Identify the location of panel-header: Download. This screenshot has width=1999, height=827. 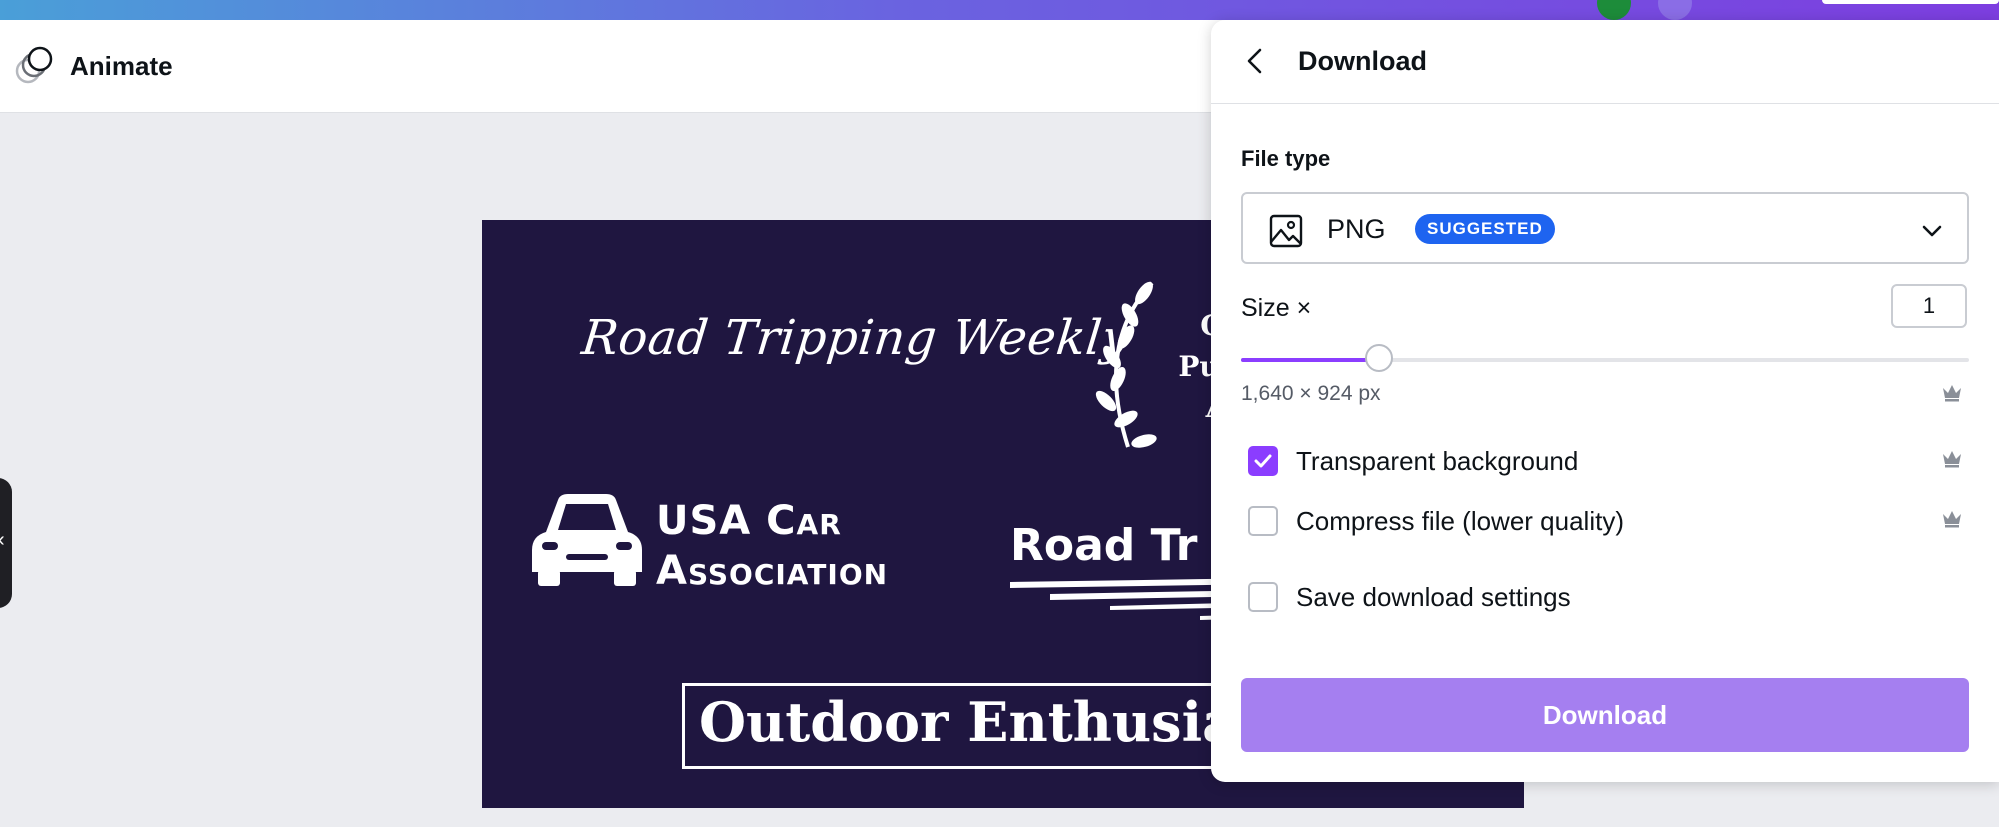
(1605, 62).